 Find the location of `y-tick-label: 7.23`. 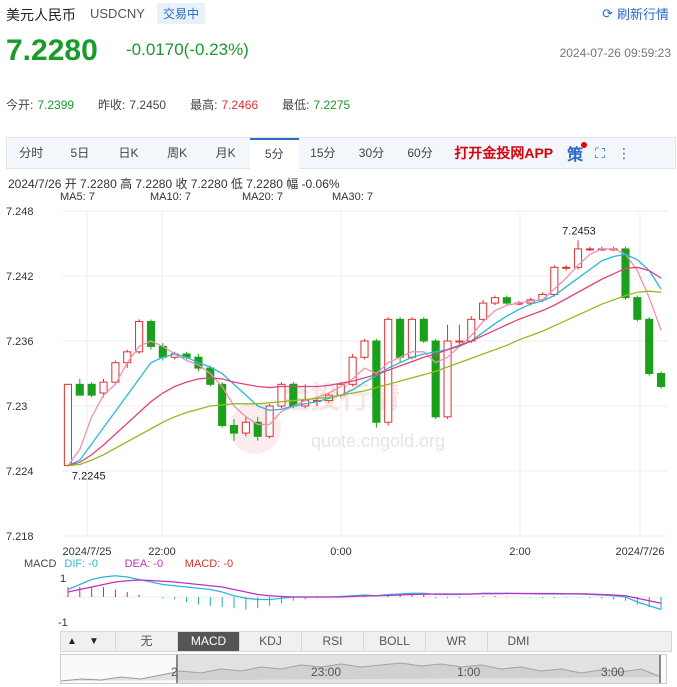

y-tick-label: 7.23 is located at coordinates (16, 407).